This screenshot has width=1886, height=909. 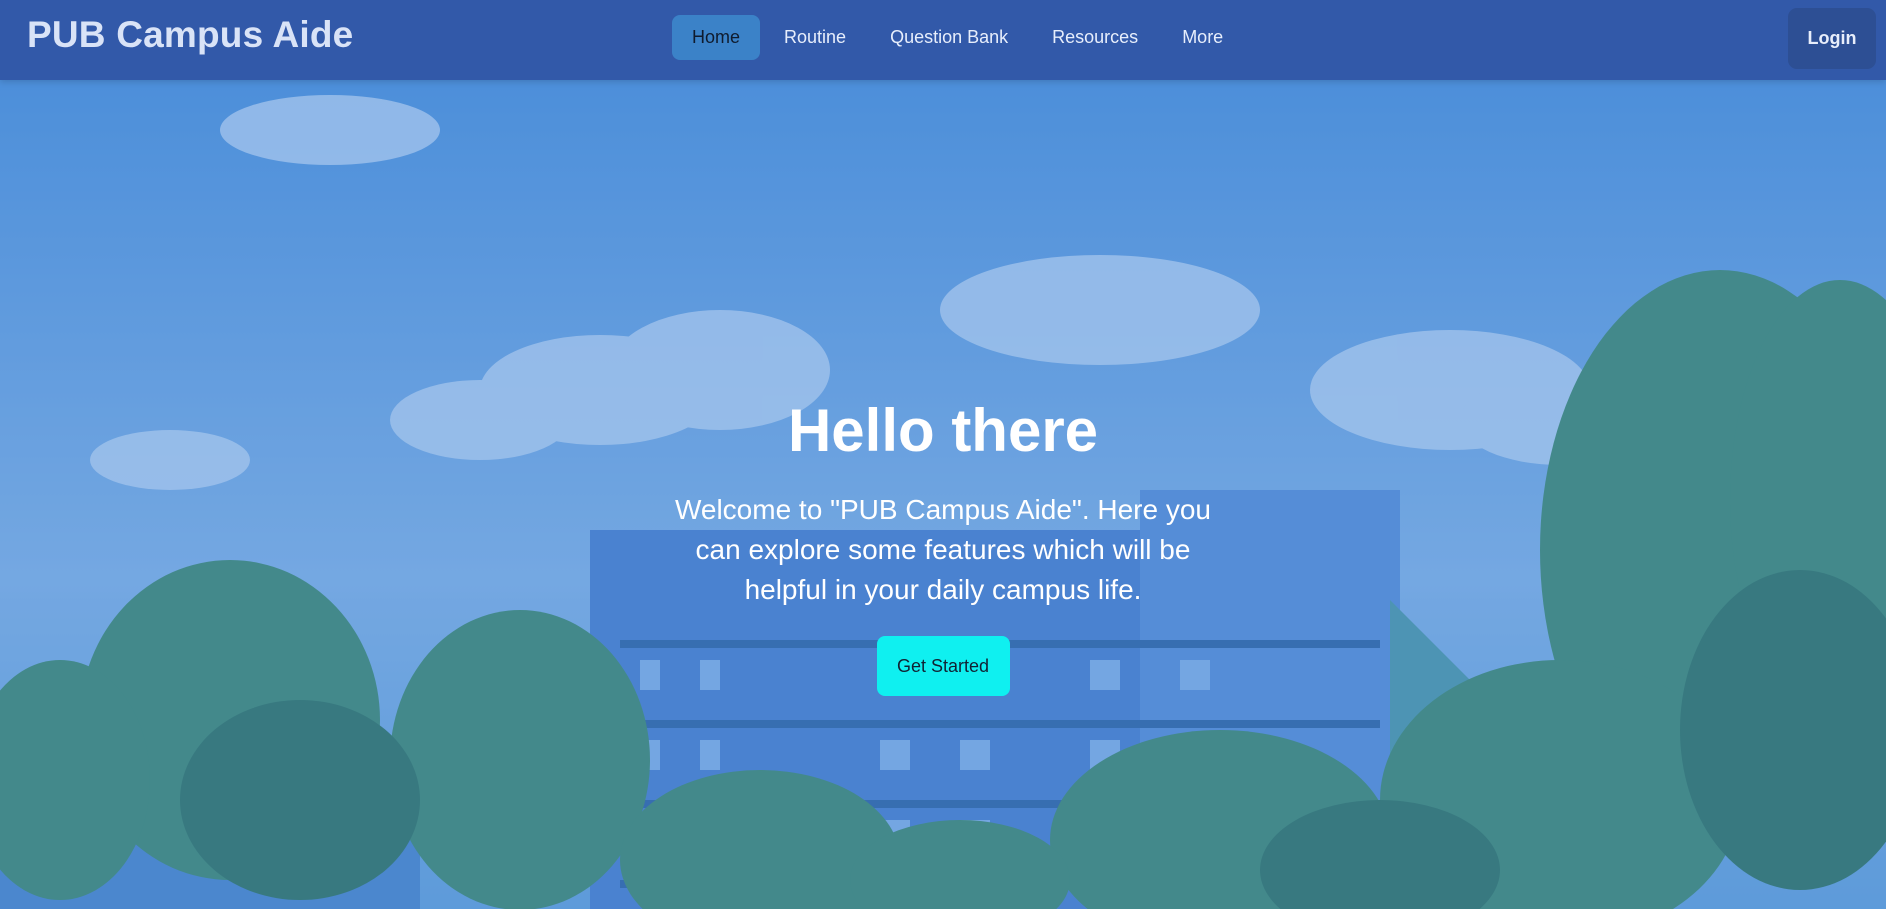 I want to click on nav-item-more: More, so click(x=1202, y=37).